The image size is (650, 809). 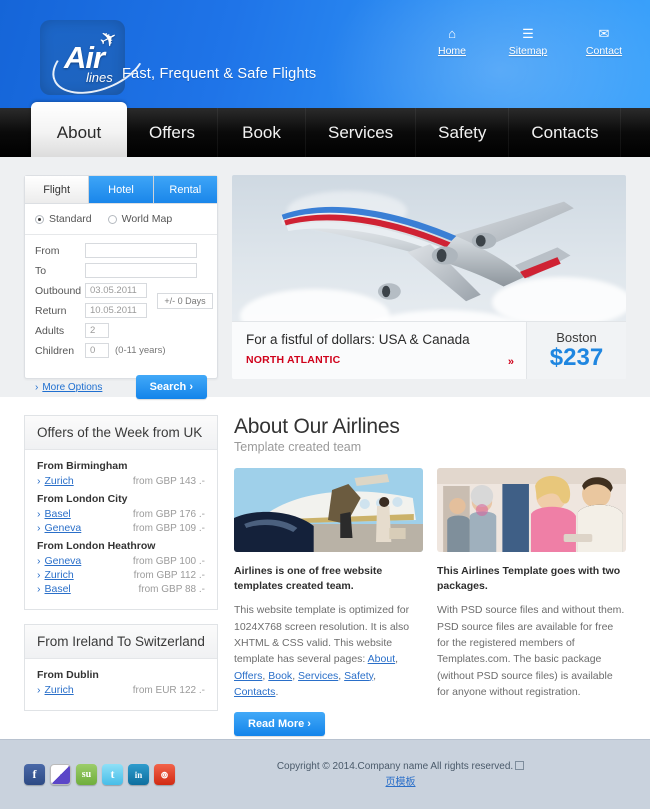 I want to click on radio-world-map-label: World Map, so click(x=147, y=219).